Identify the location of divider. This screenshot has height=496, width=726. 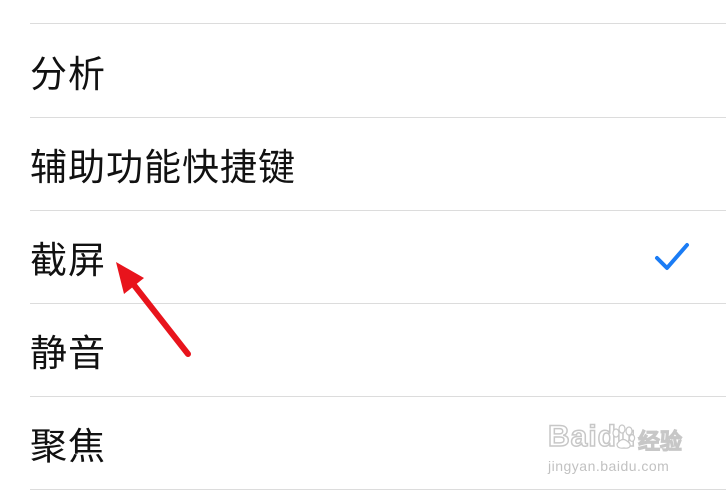
(378, 489).